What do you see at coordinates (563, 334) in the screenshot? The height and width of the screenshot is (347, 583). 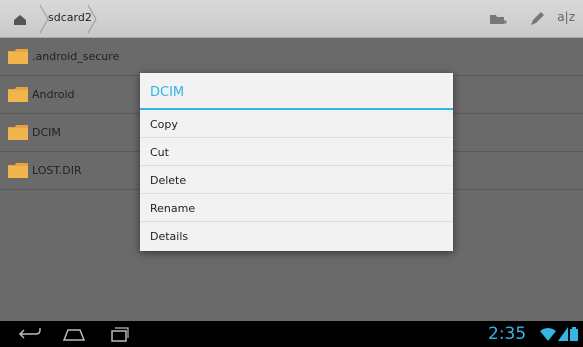 I see `signal-icon` at bounding box center [563, 334].